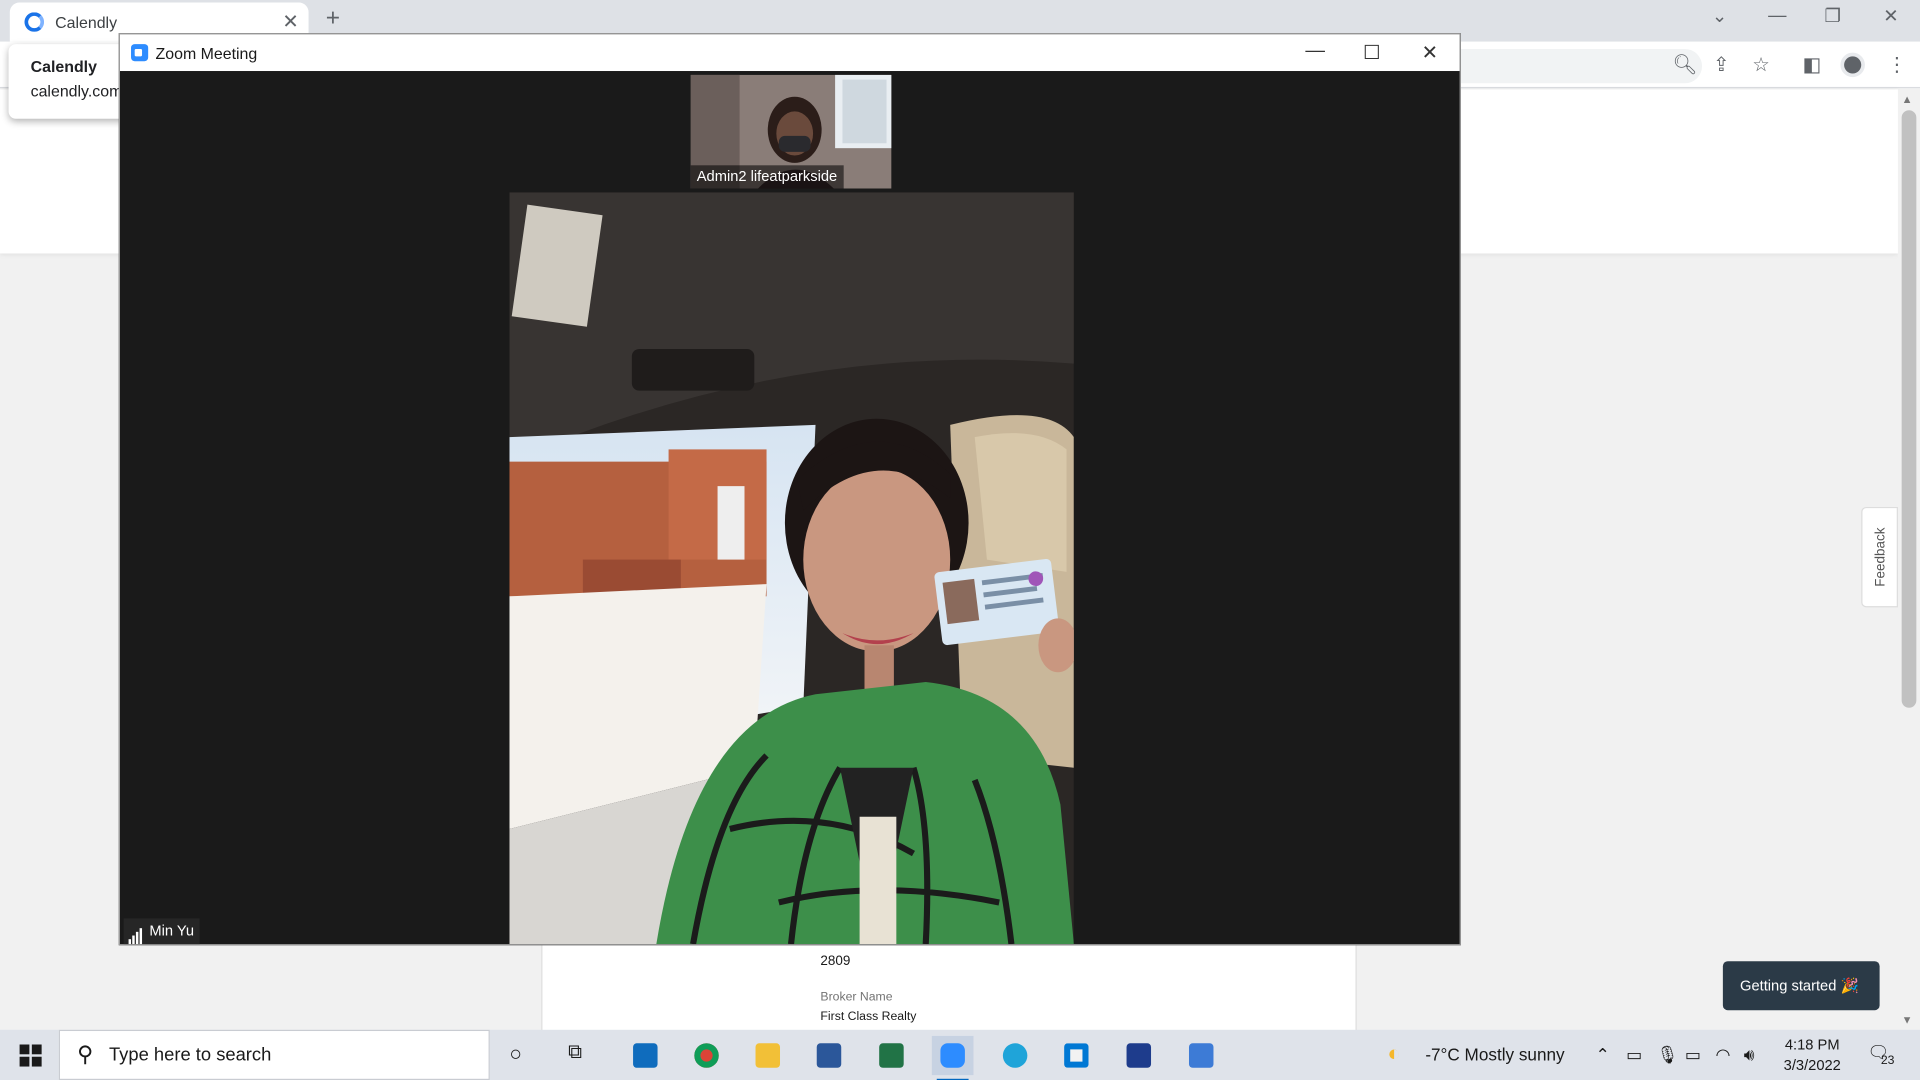 The width and height of the screenshot is (1920, 1080). What do you see at coordinates (1723, 1054) in the screenshot?
I see `wifi-icon: ◠` at bounding box center [1723, 1054].